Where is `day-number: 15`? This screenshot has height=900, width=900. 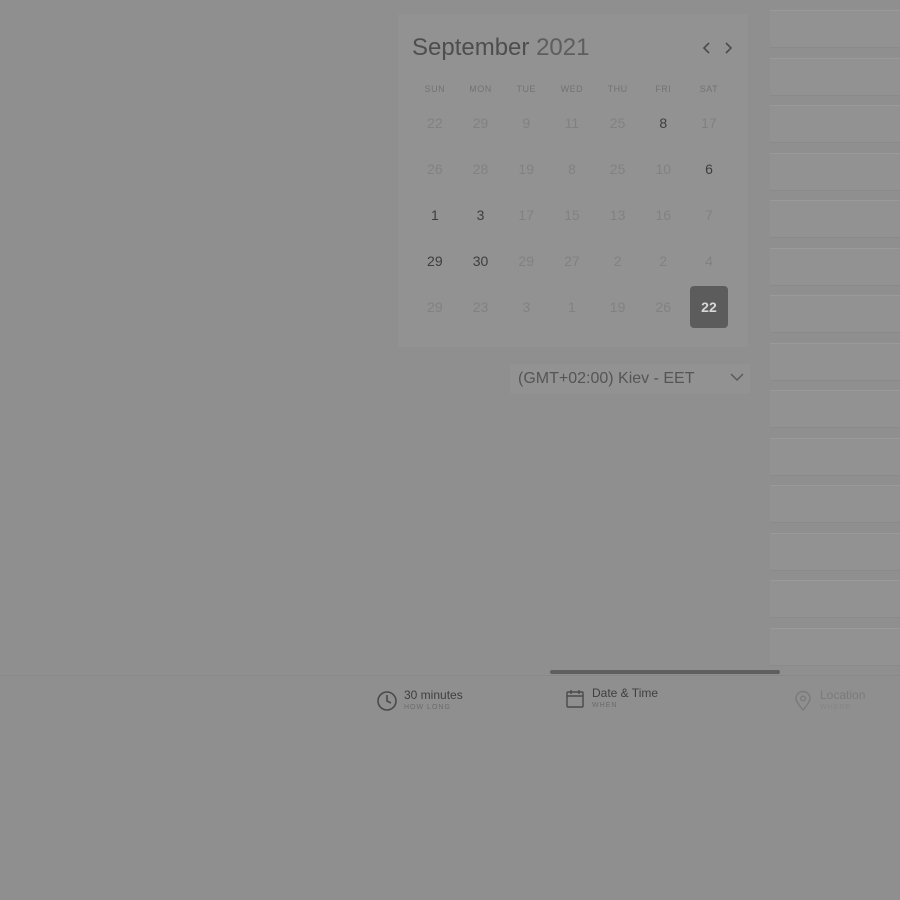
day-number: 15 is located at coordinates (572, 215).